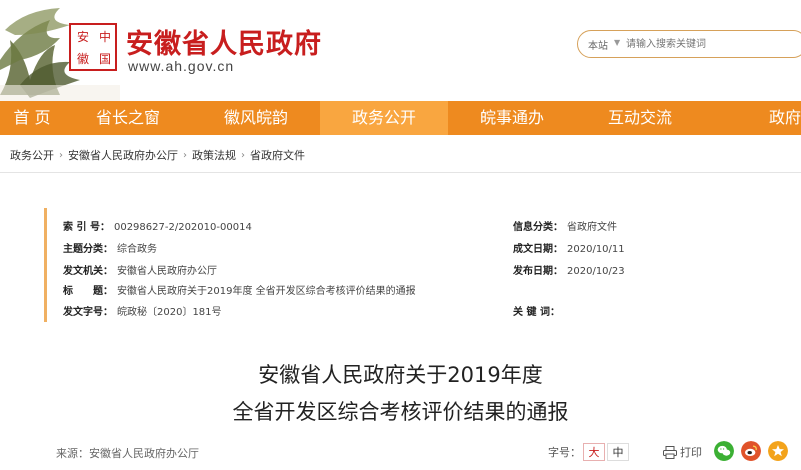 The image size is (801, 470). Describe the element at coordinates (724, 451) in the screenshot. I see `wechat-icon` at that location.